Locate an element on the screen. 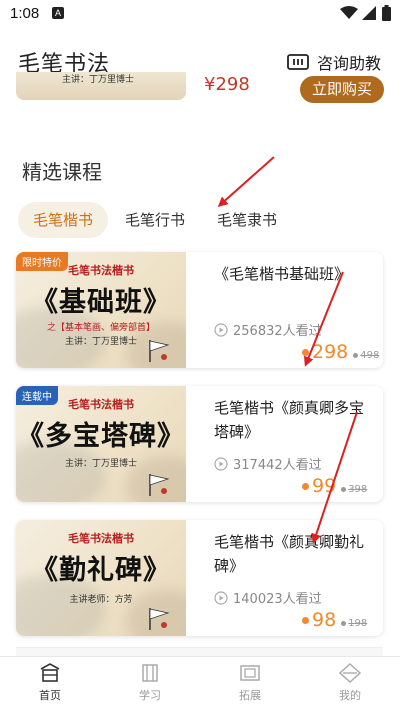  course-views: 317442人看过 is located at coordinates (268, 463).